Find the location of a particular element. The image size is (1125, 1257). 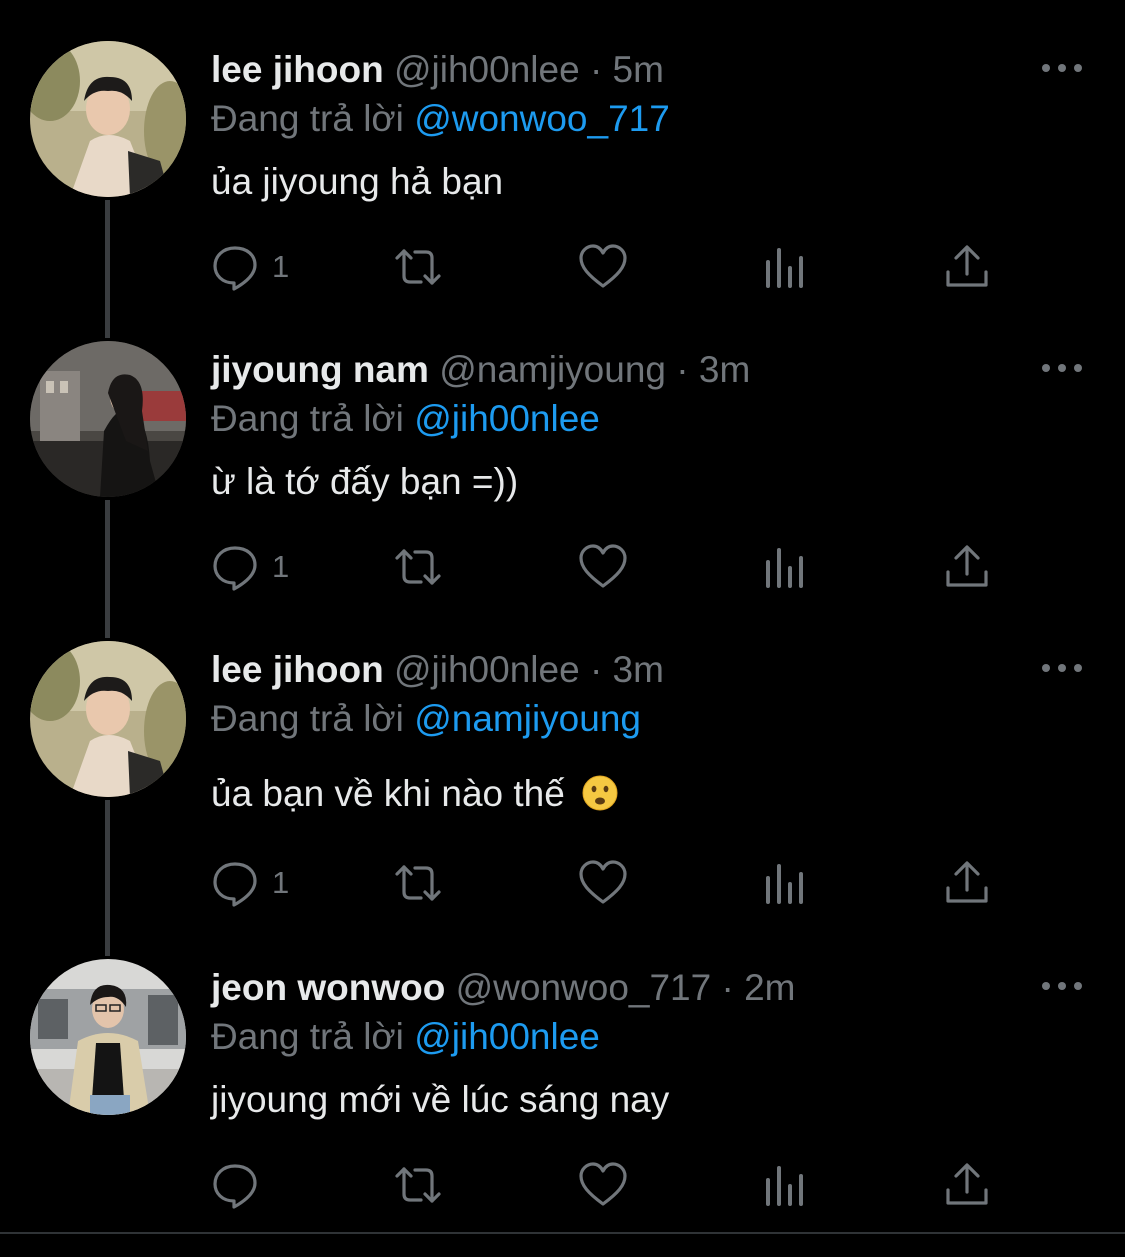

reply-mention-link: @namjiyoung is located at coordinates (527, 718).